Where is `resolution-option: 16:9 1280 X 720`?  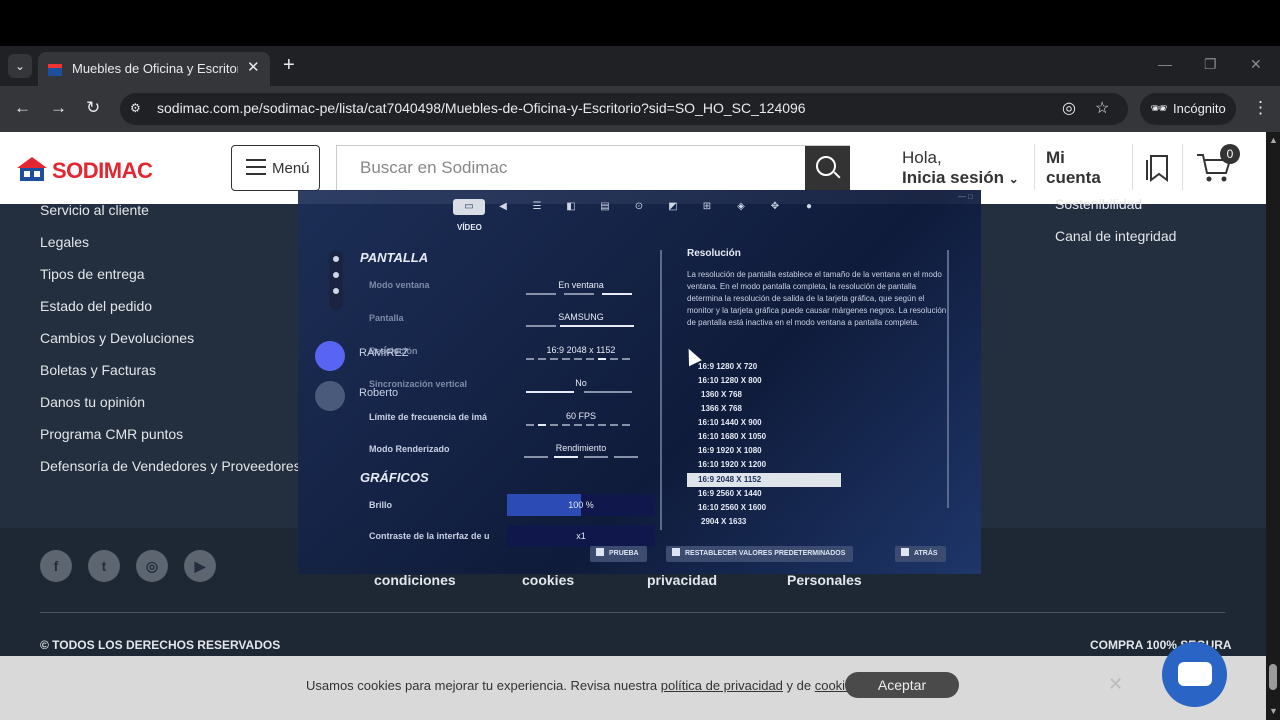 resolution-option: 16:9 1280 X 720 is located at coordinates (727, 366).